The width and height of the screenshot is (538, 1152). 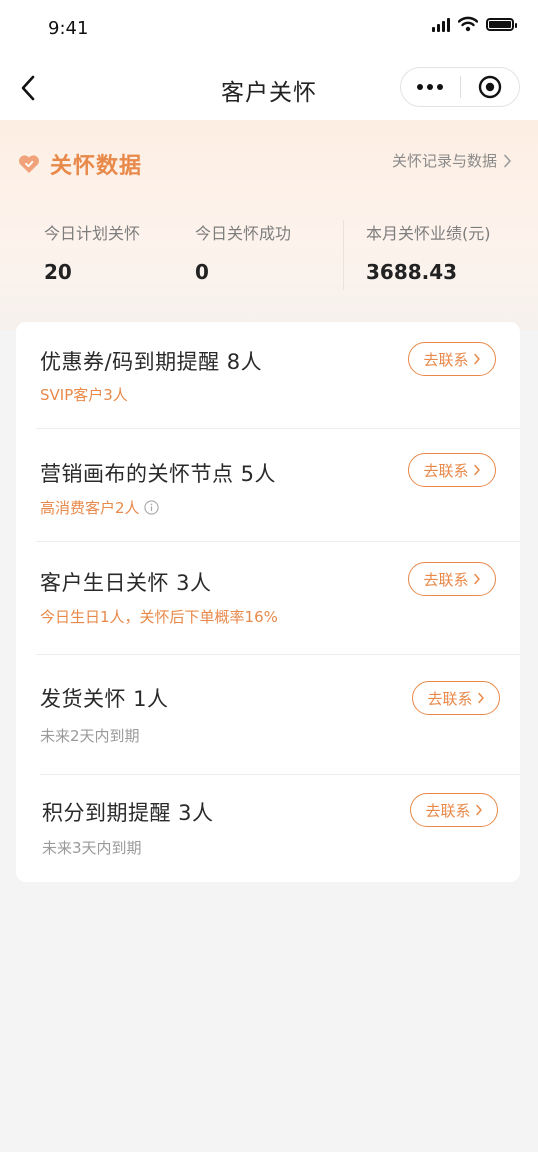 I want to click on stat-value: 0, so click(x=202, y=272).